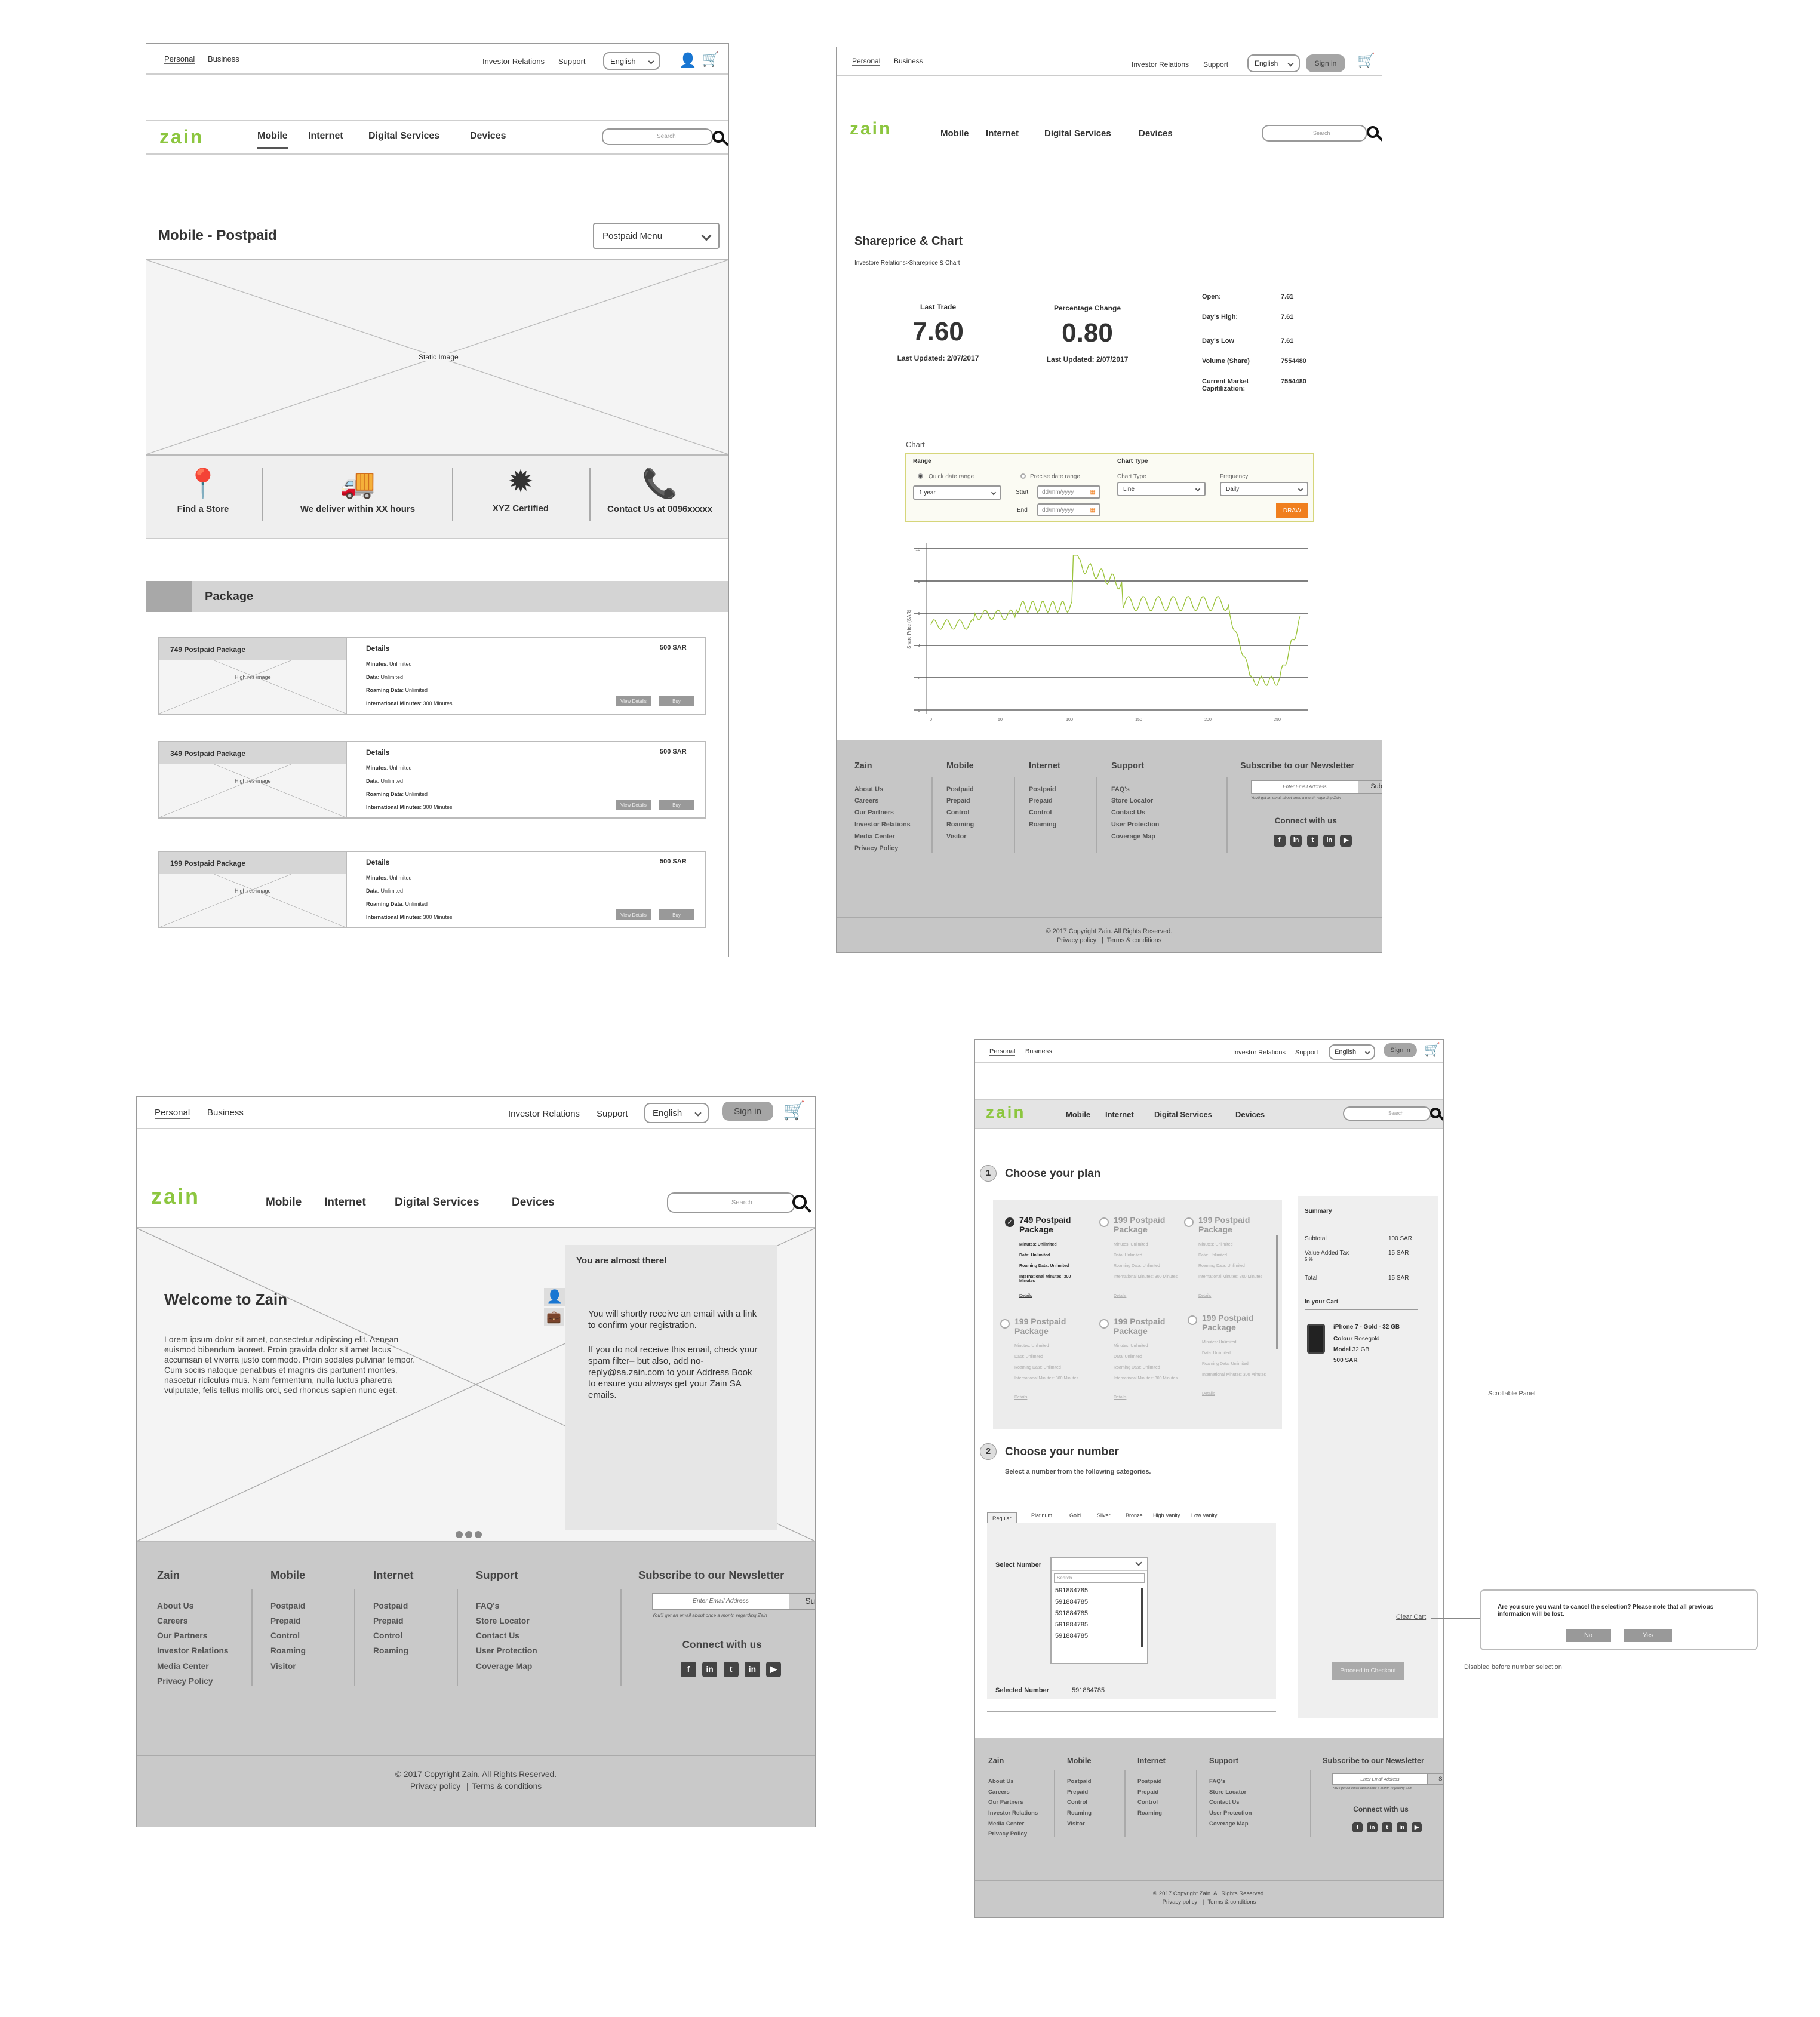 Image resolution: width=1820 pixels, height=2017 pixels. Describe the element at coordinates (193, 1681) in the screenshot. I see `footer-link: Privacy Policy` at that location.